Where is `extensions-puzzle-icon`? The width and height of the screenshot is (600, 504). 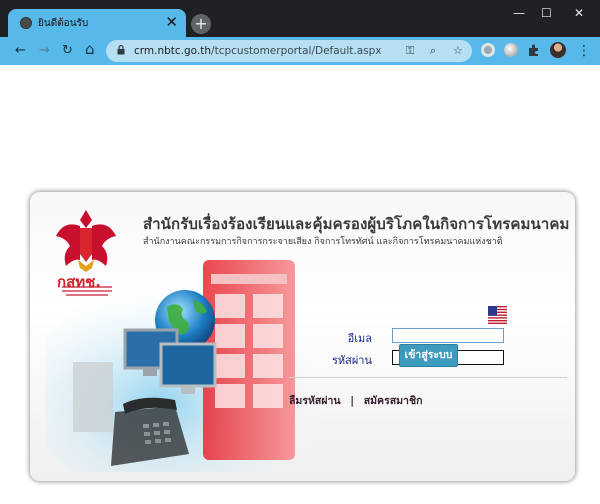
extensions-puzzle-icon is located at coordinates (534, 50).